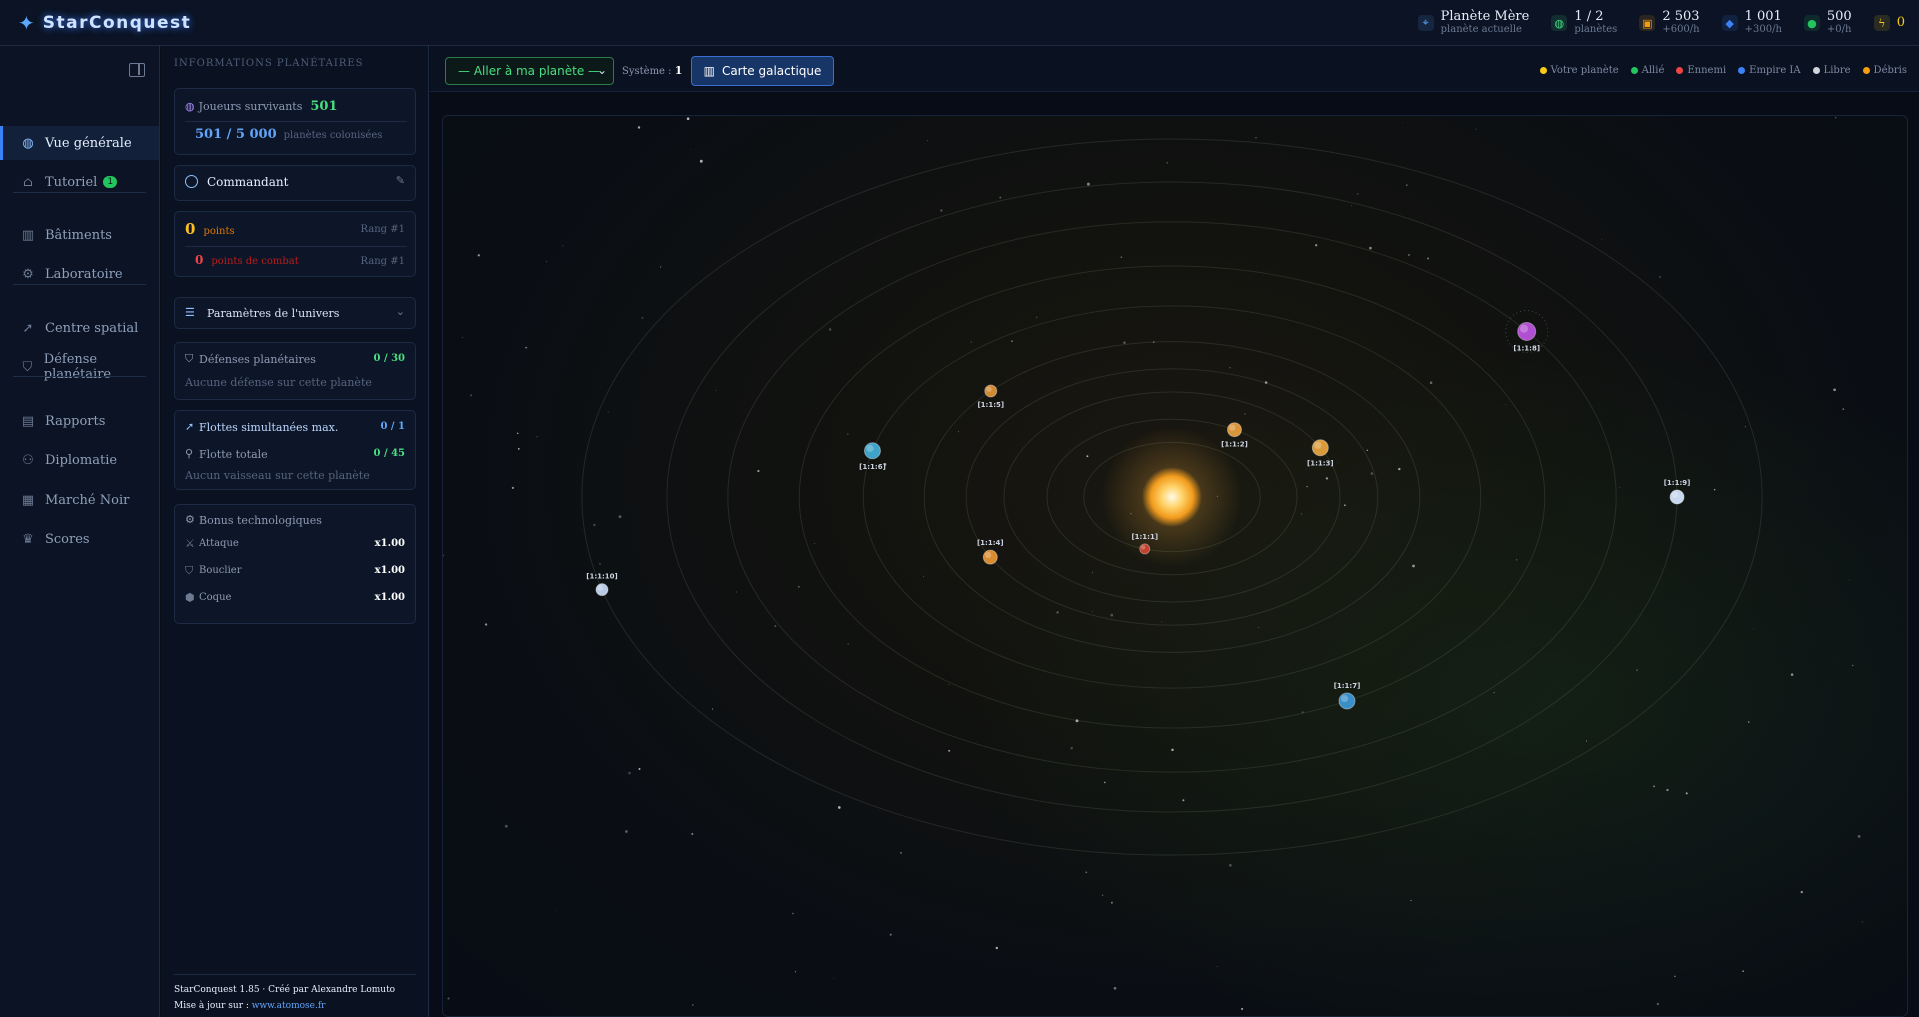 This screenshot has height=1017, width=1919. I want to click on rocket-icon: ➚, so click(28, 328).